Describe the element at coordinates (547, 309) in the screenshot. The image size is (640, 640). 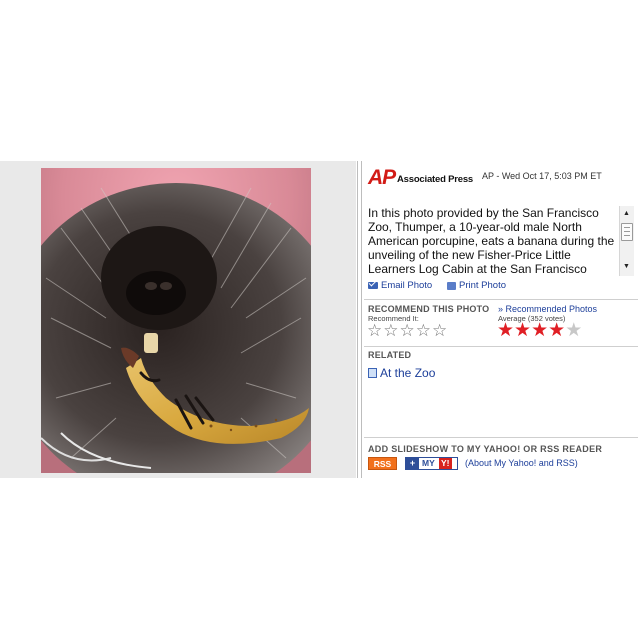
I see `recommended-photos-link: » Recommended Photos` at that location.